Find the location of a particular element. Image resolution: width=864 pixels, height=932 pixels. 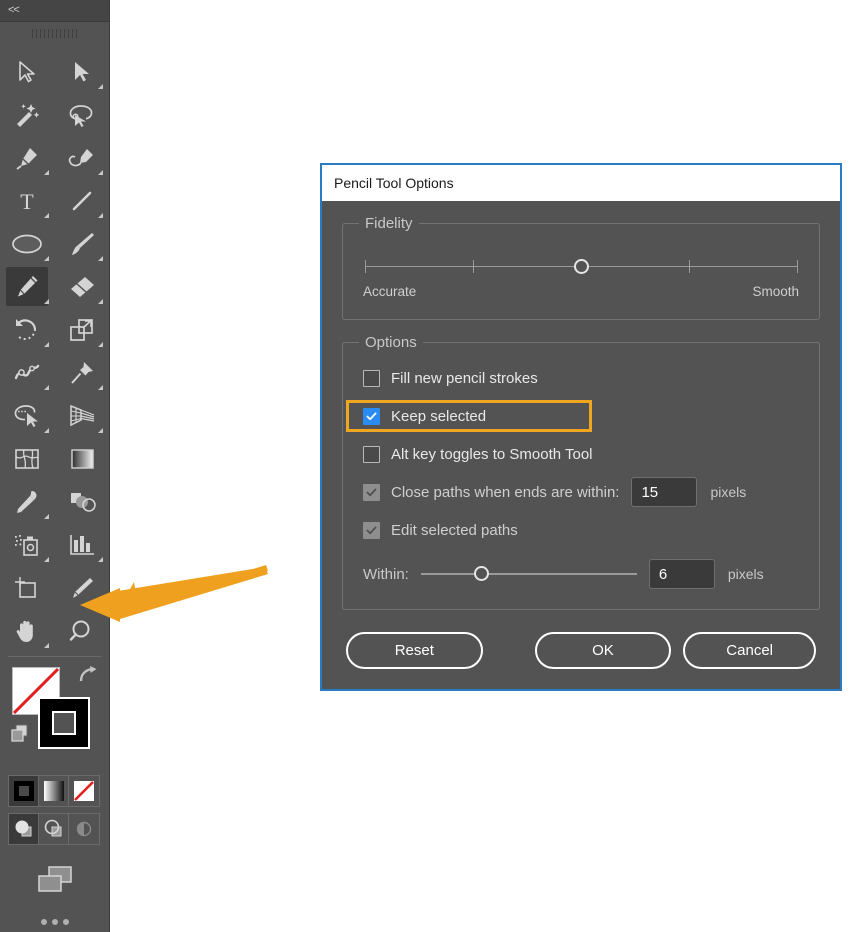

tools-panel-titlebar: << is located at coordinates (54, 11).